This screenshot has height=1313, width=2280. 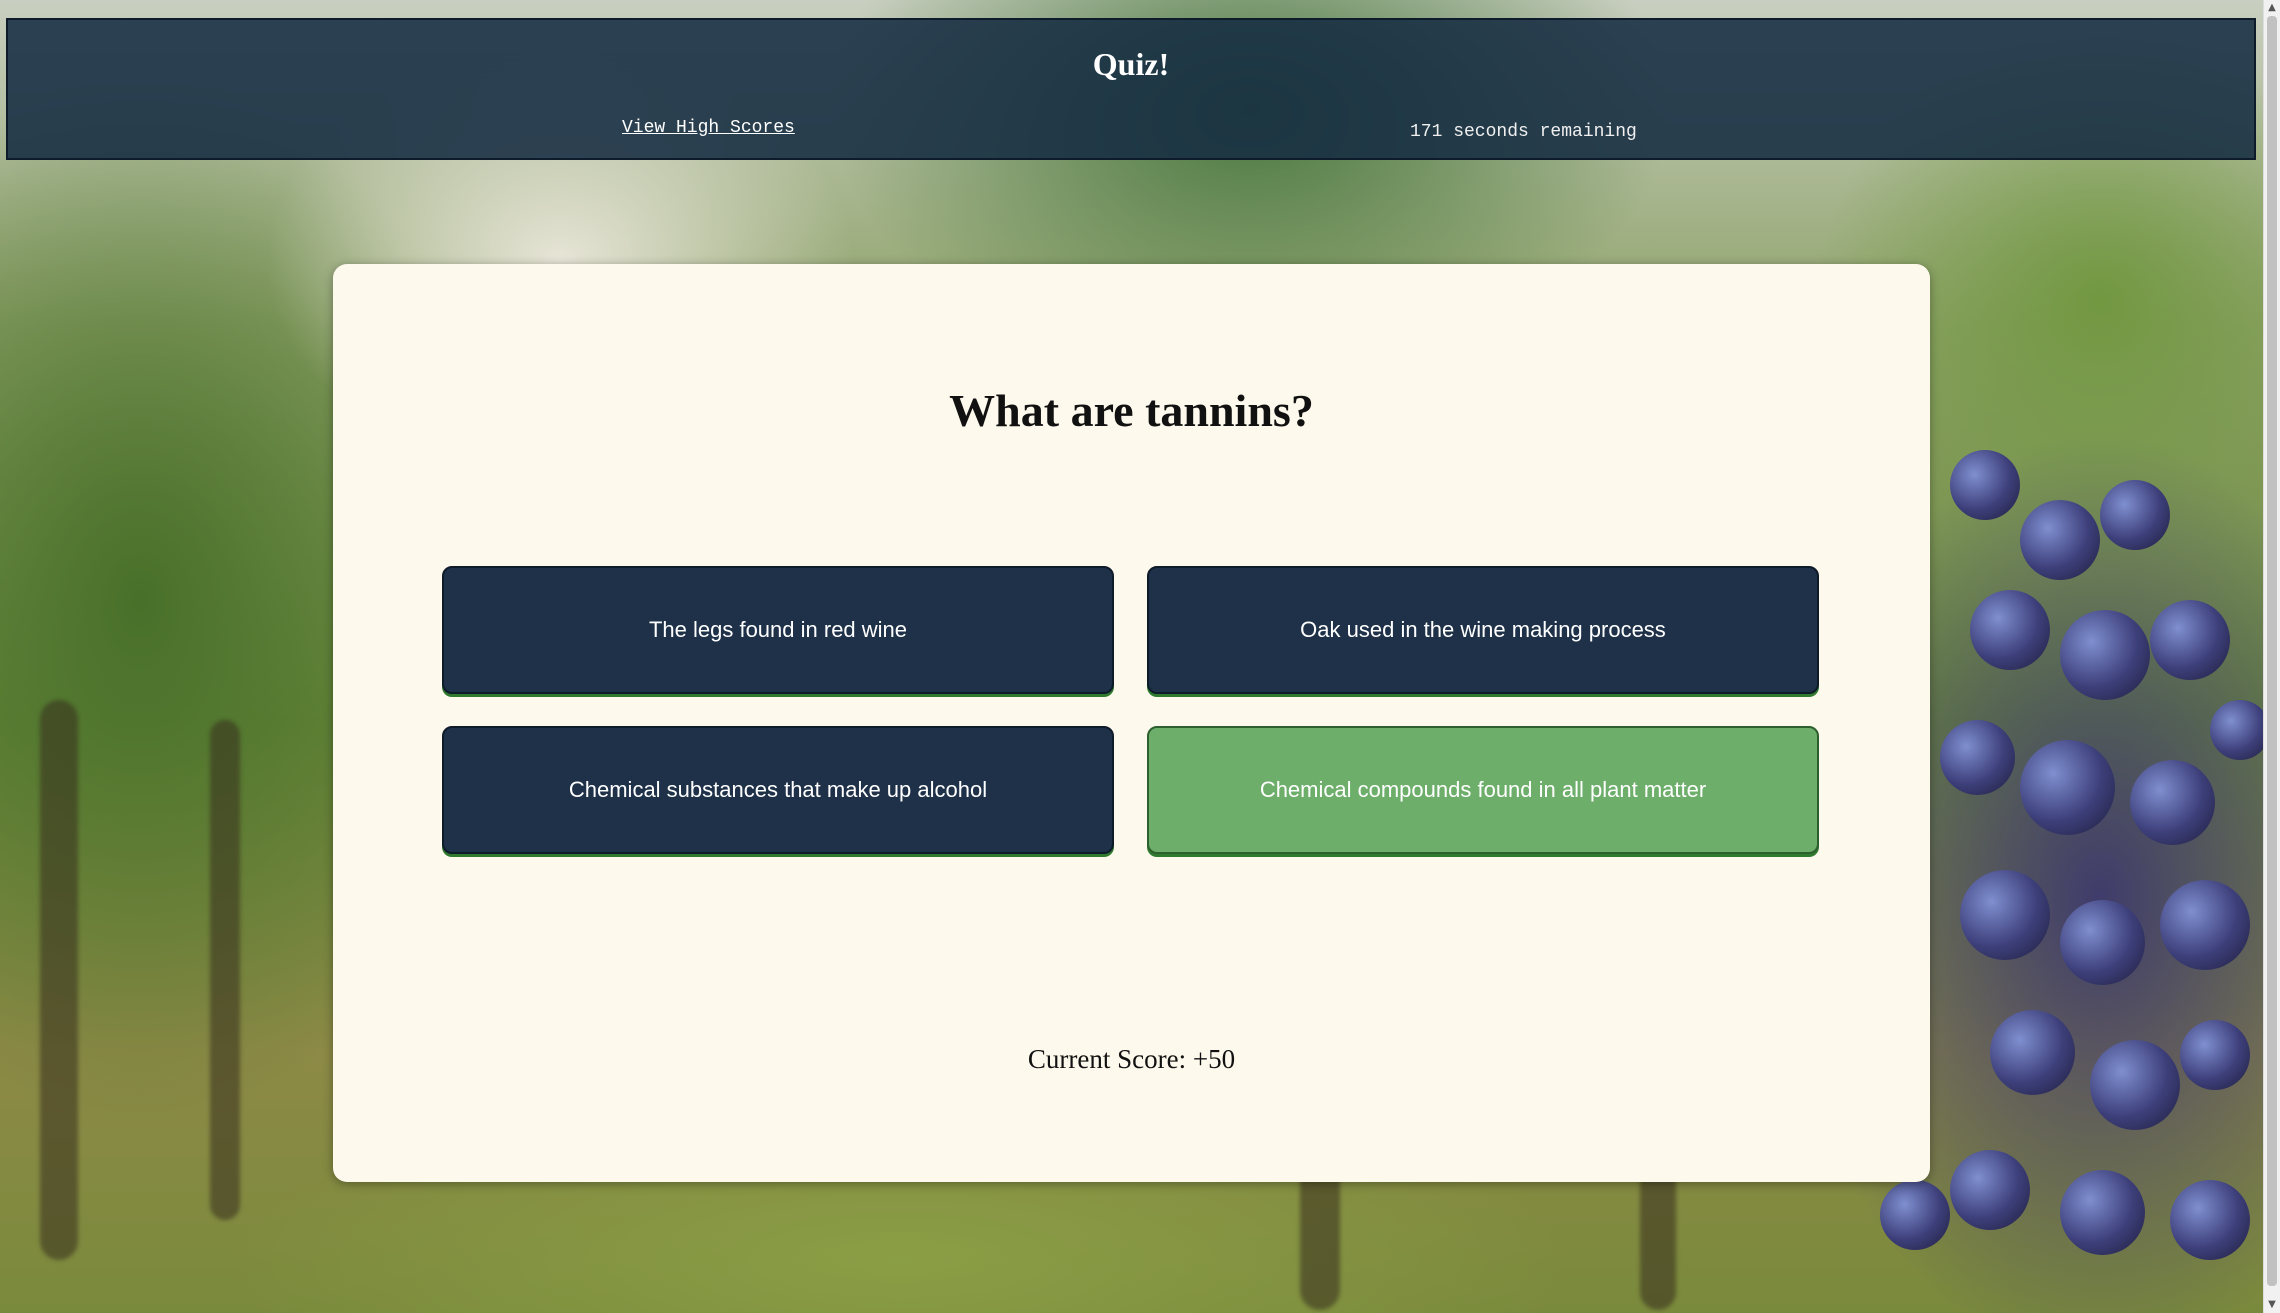 What do you see at coordinates (2272, 1305) in the screenshot?
I see `scroll-down-arrow-icon: ▼` at bounding box center [2272, 1305].